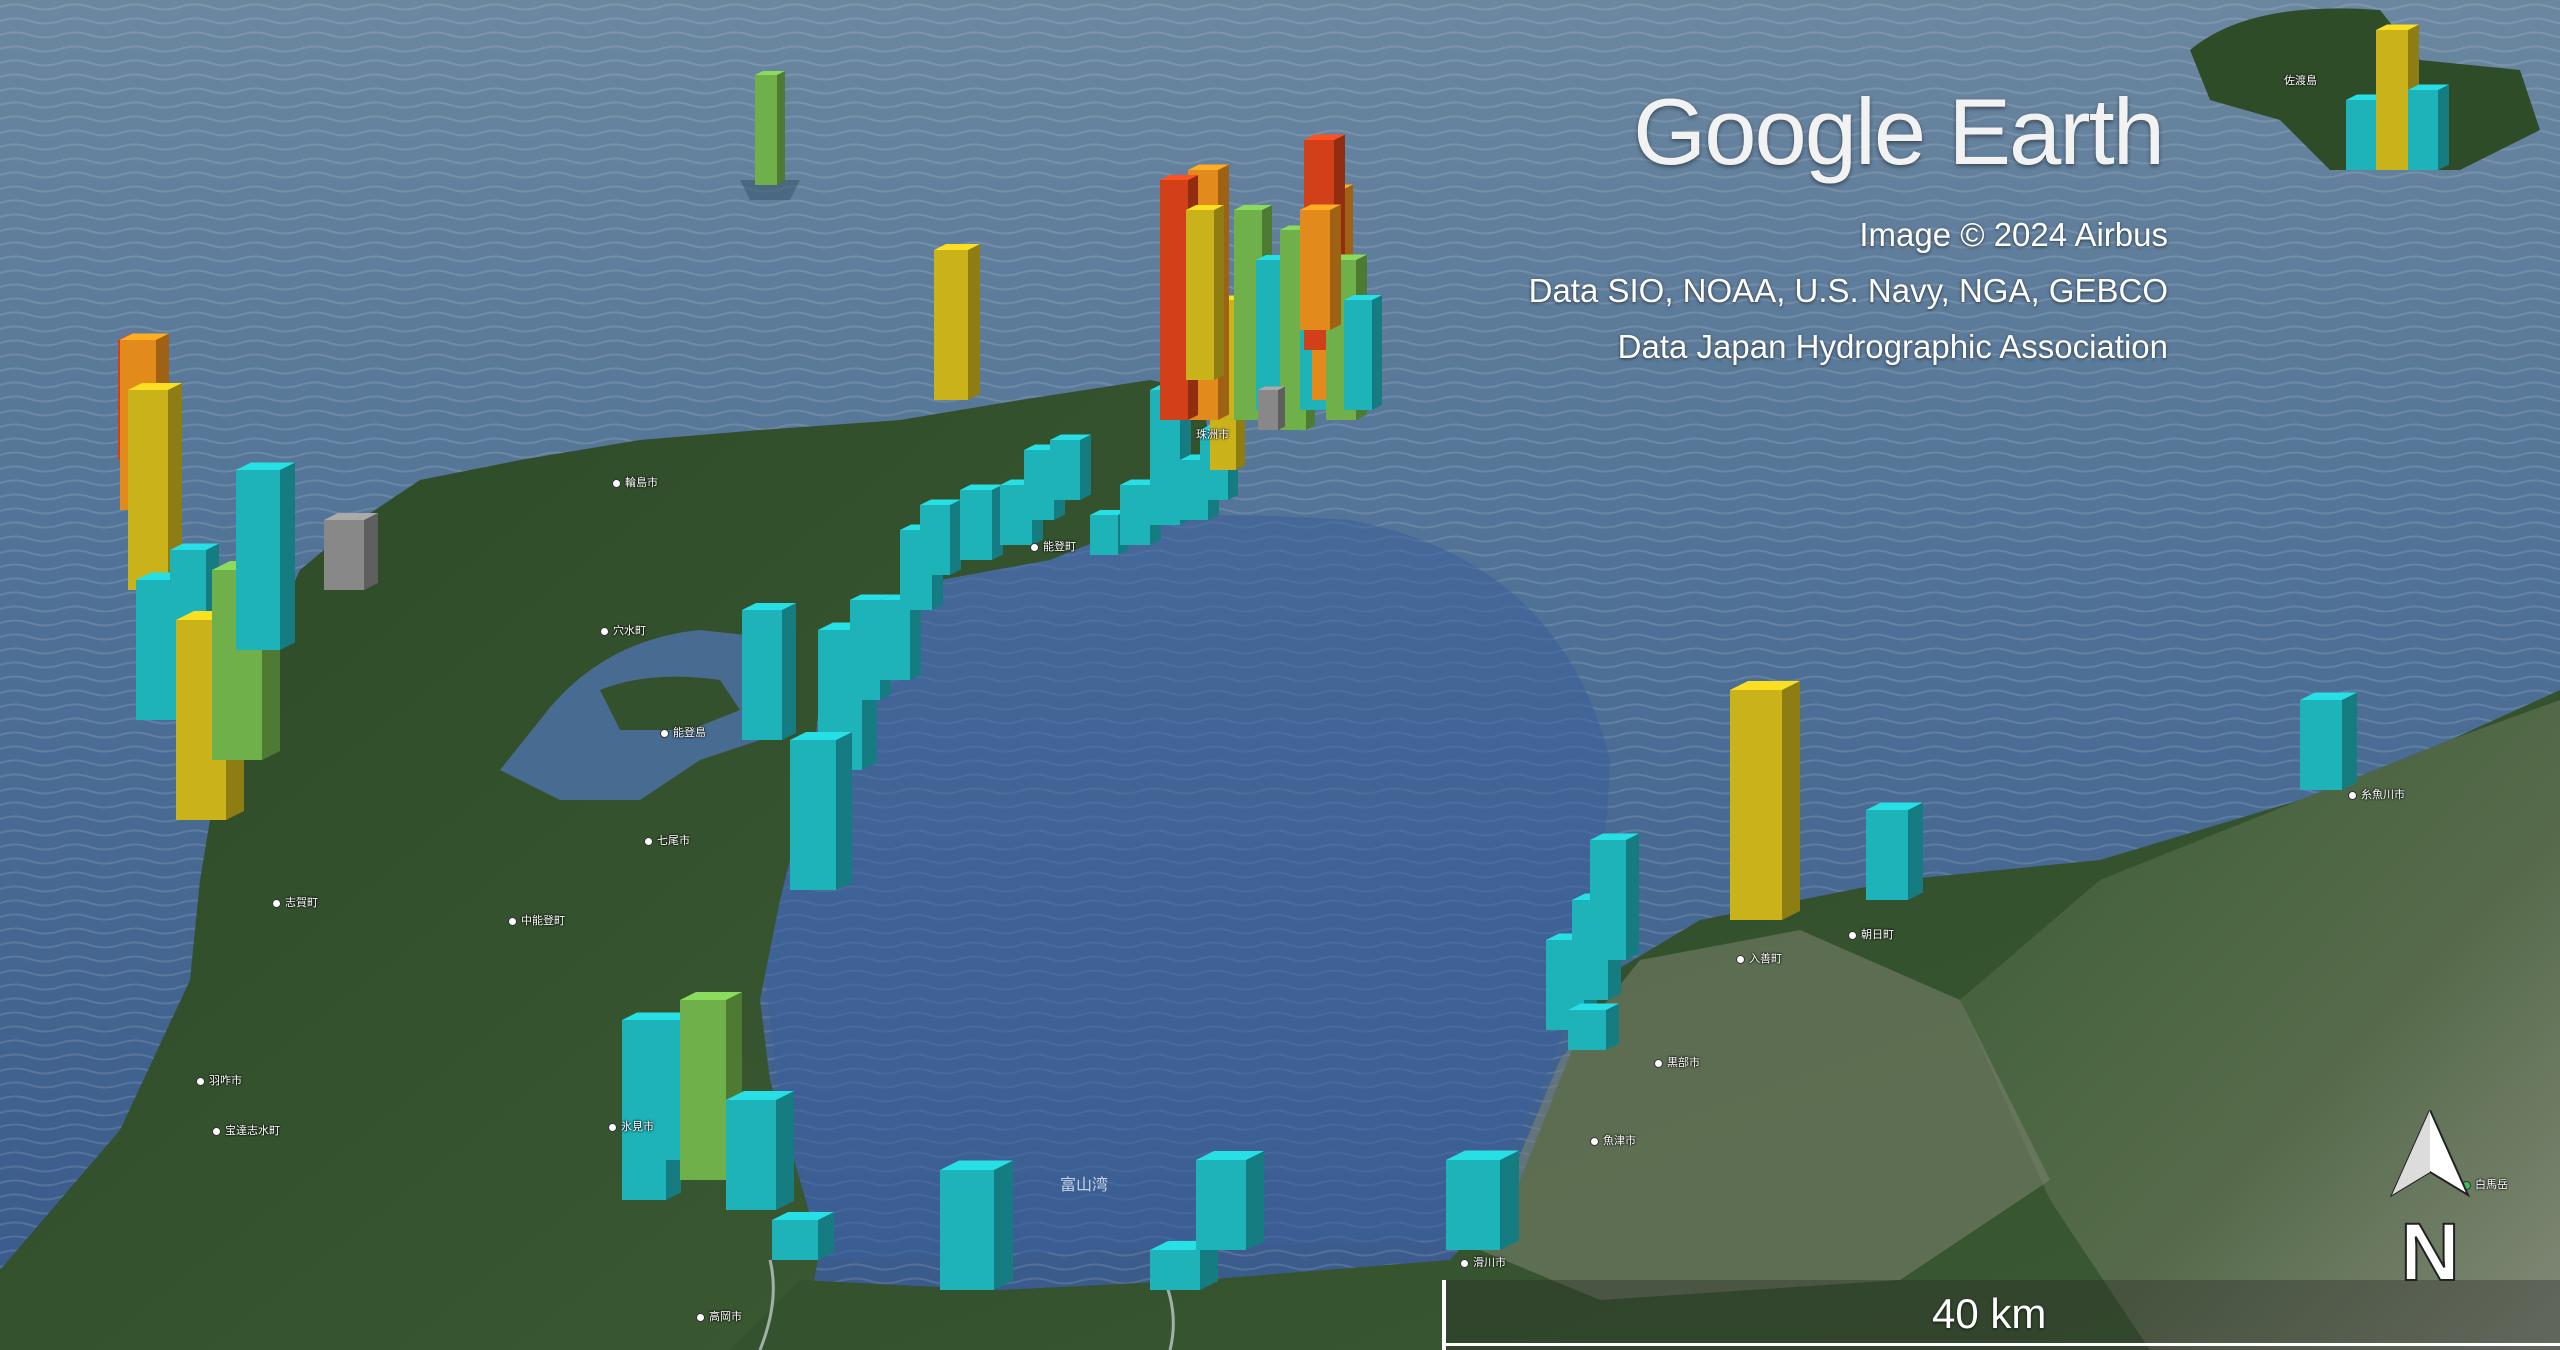 Image resolution: width=2560 pixels, height=1350 pixels. Describe the element at coordinates (1613, 1140) in the screenshot. I see `place-label: 魚津市` at that location.